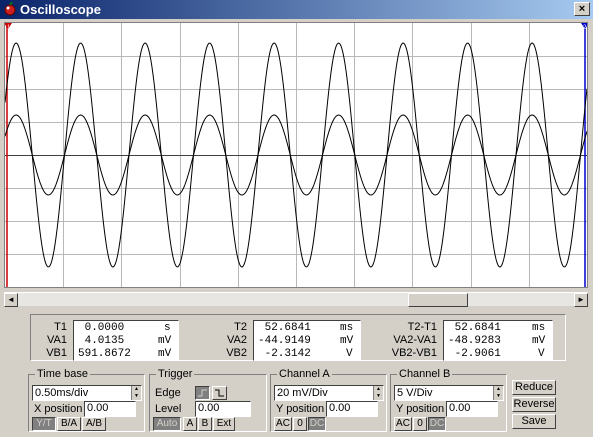 The image size is (593, 437). Describe the element at coordinates (415, 393) in the screenshot. I see `channel-b-scale-value: 5 V/Div` at that location.